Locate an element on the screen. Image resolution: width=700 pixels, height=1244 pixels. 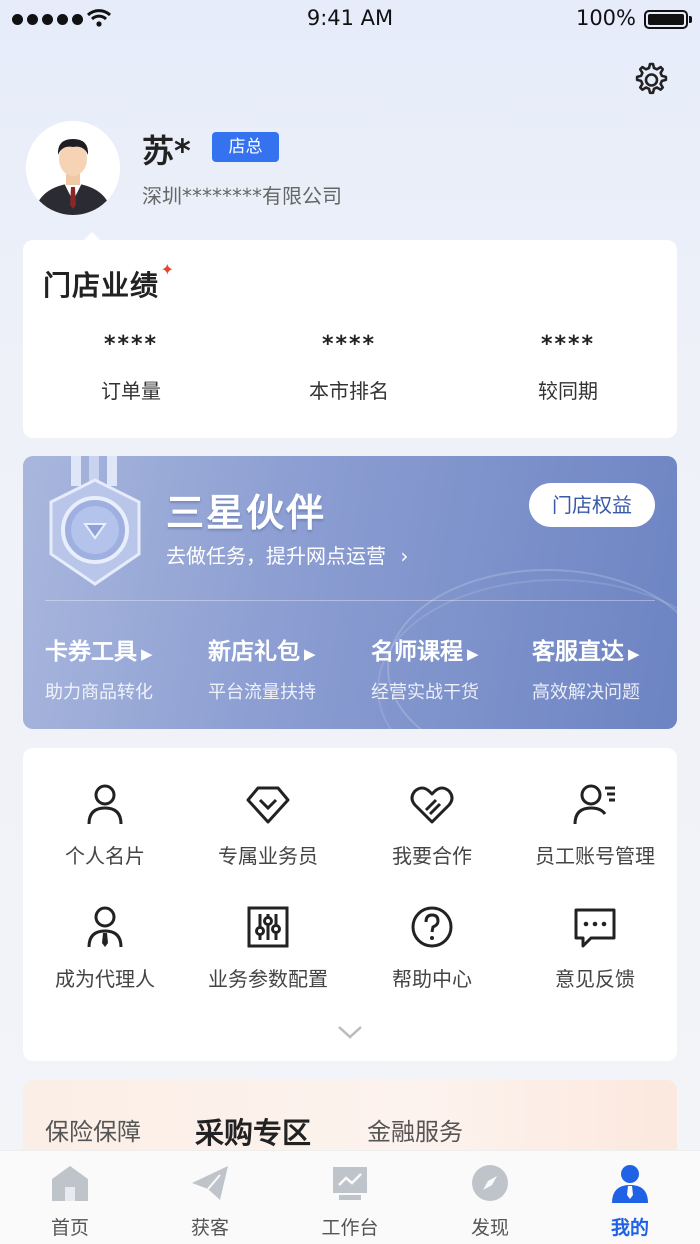
avatar-person-icon is located at coordinates (73, 168).